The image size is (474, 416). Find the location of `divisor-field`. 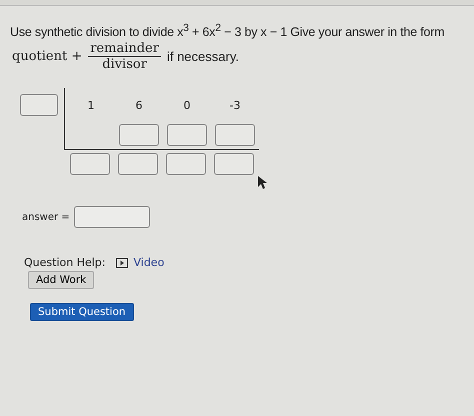

divisor-field is located at coordinates (39, 105).